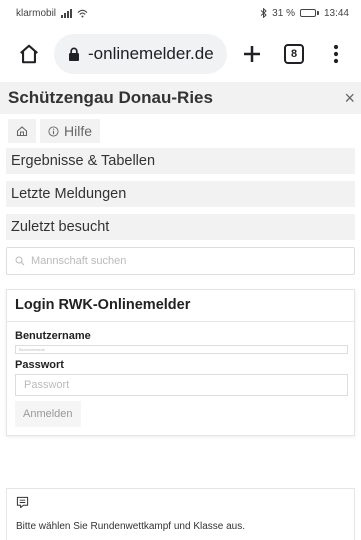 The width and height of the screenshot is (361, 540). I want to click on plus-icon, so click(252, 54).